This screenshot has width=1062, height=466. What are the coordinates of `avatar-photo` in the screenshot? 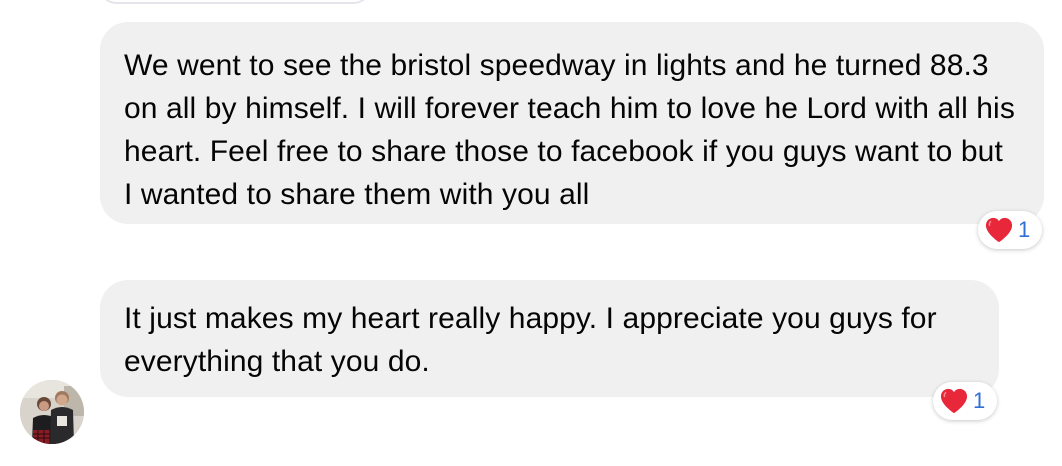 It's located at (52, 412).